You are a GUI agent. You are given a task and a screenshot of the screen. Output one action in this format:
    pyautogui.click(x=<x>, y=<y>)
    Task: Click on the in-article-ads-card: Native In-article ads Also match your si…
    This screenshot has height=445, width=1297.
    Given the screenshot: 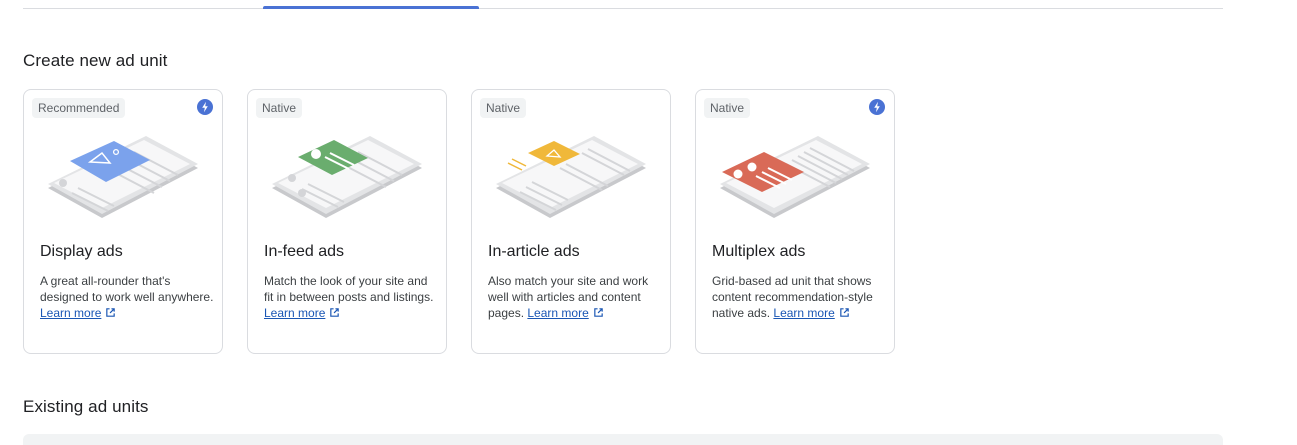 What is the action you would take?
    pyautogui.click(x=571, y=221)
    